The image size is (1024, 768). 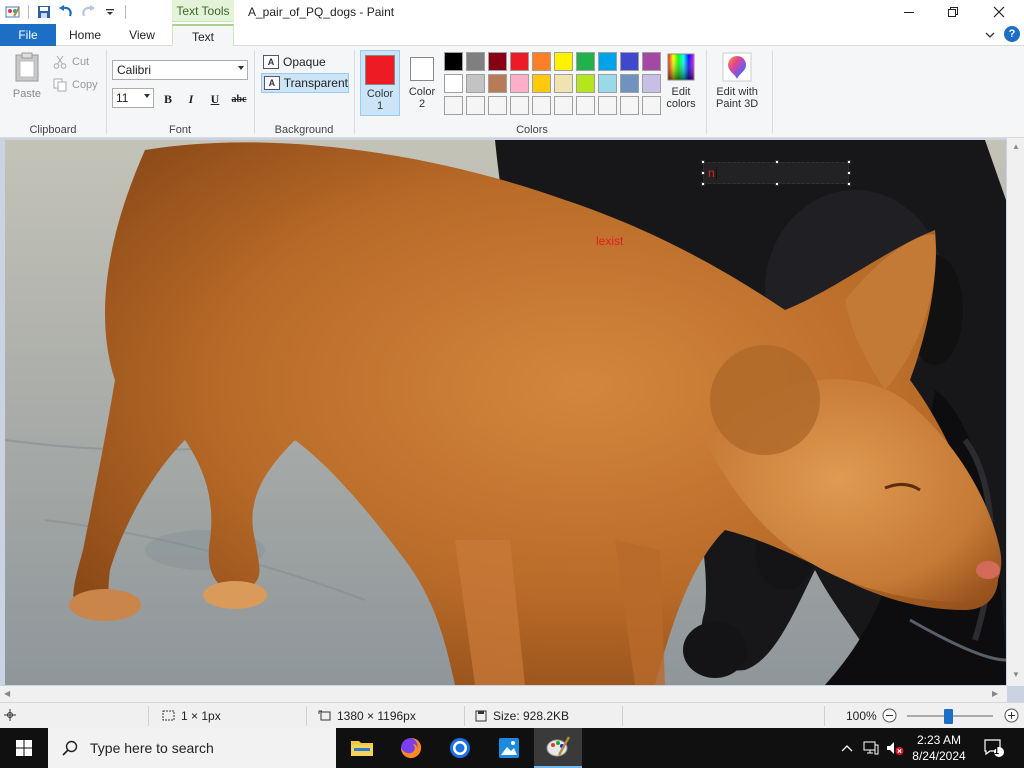 What do you see at coordinates (191, 716) in the screenshot?
I see `selection-size: 1 × 1px` at bounding box center [191, 716].